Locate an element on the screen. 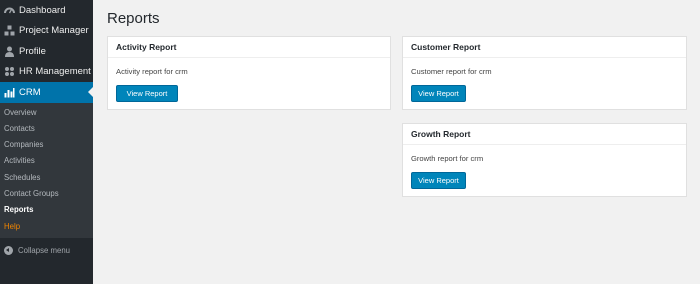 The height and width of the screenshot is (284, 700). submenu-item-overview: Overview is located at coordinates (46, 113).